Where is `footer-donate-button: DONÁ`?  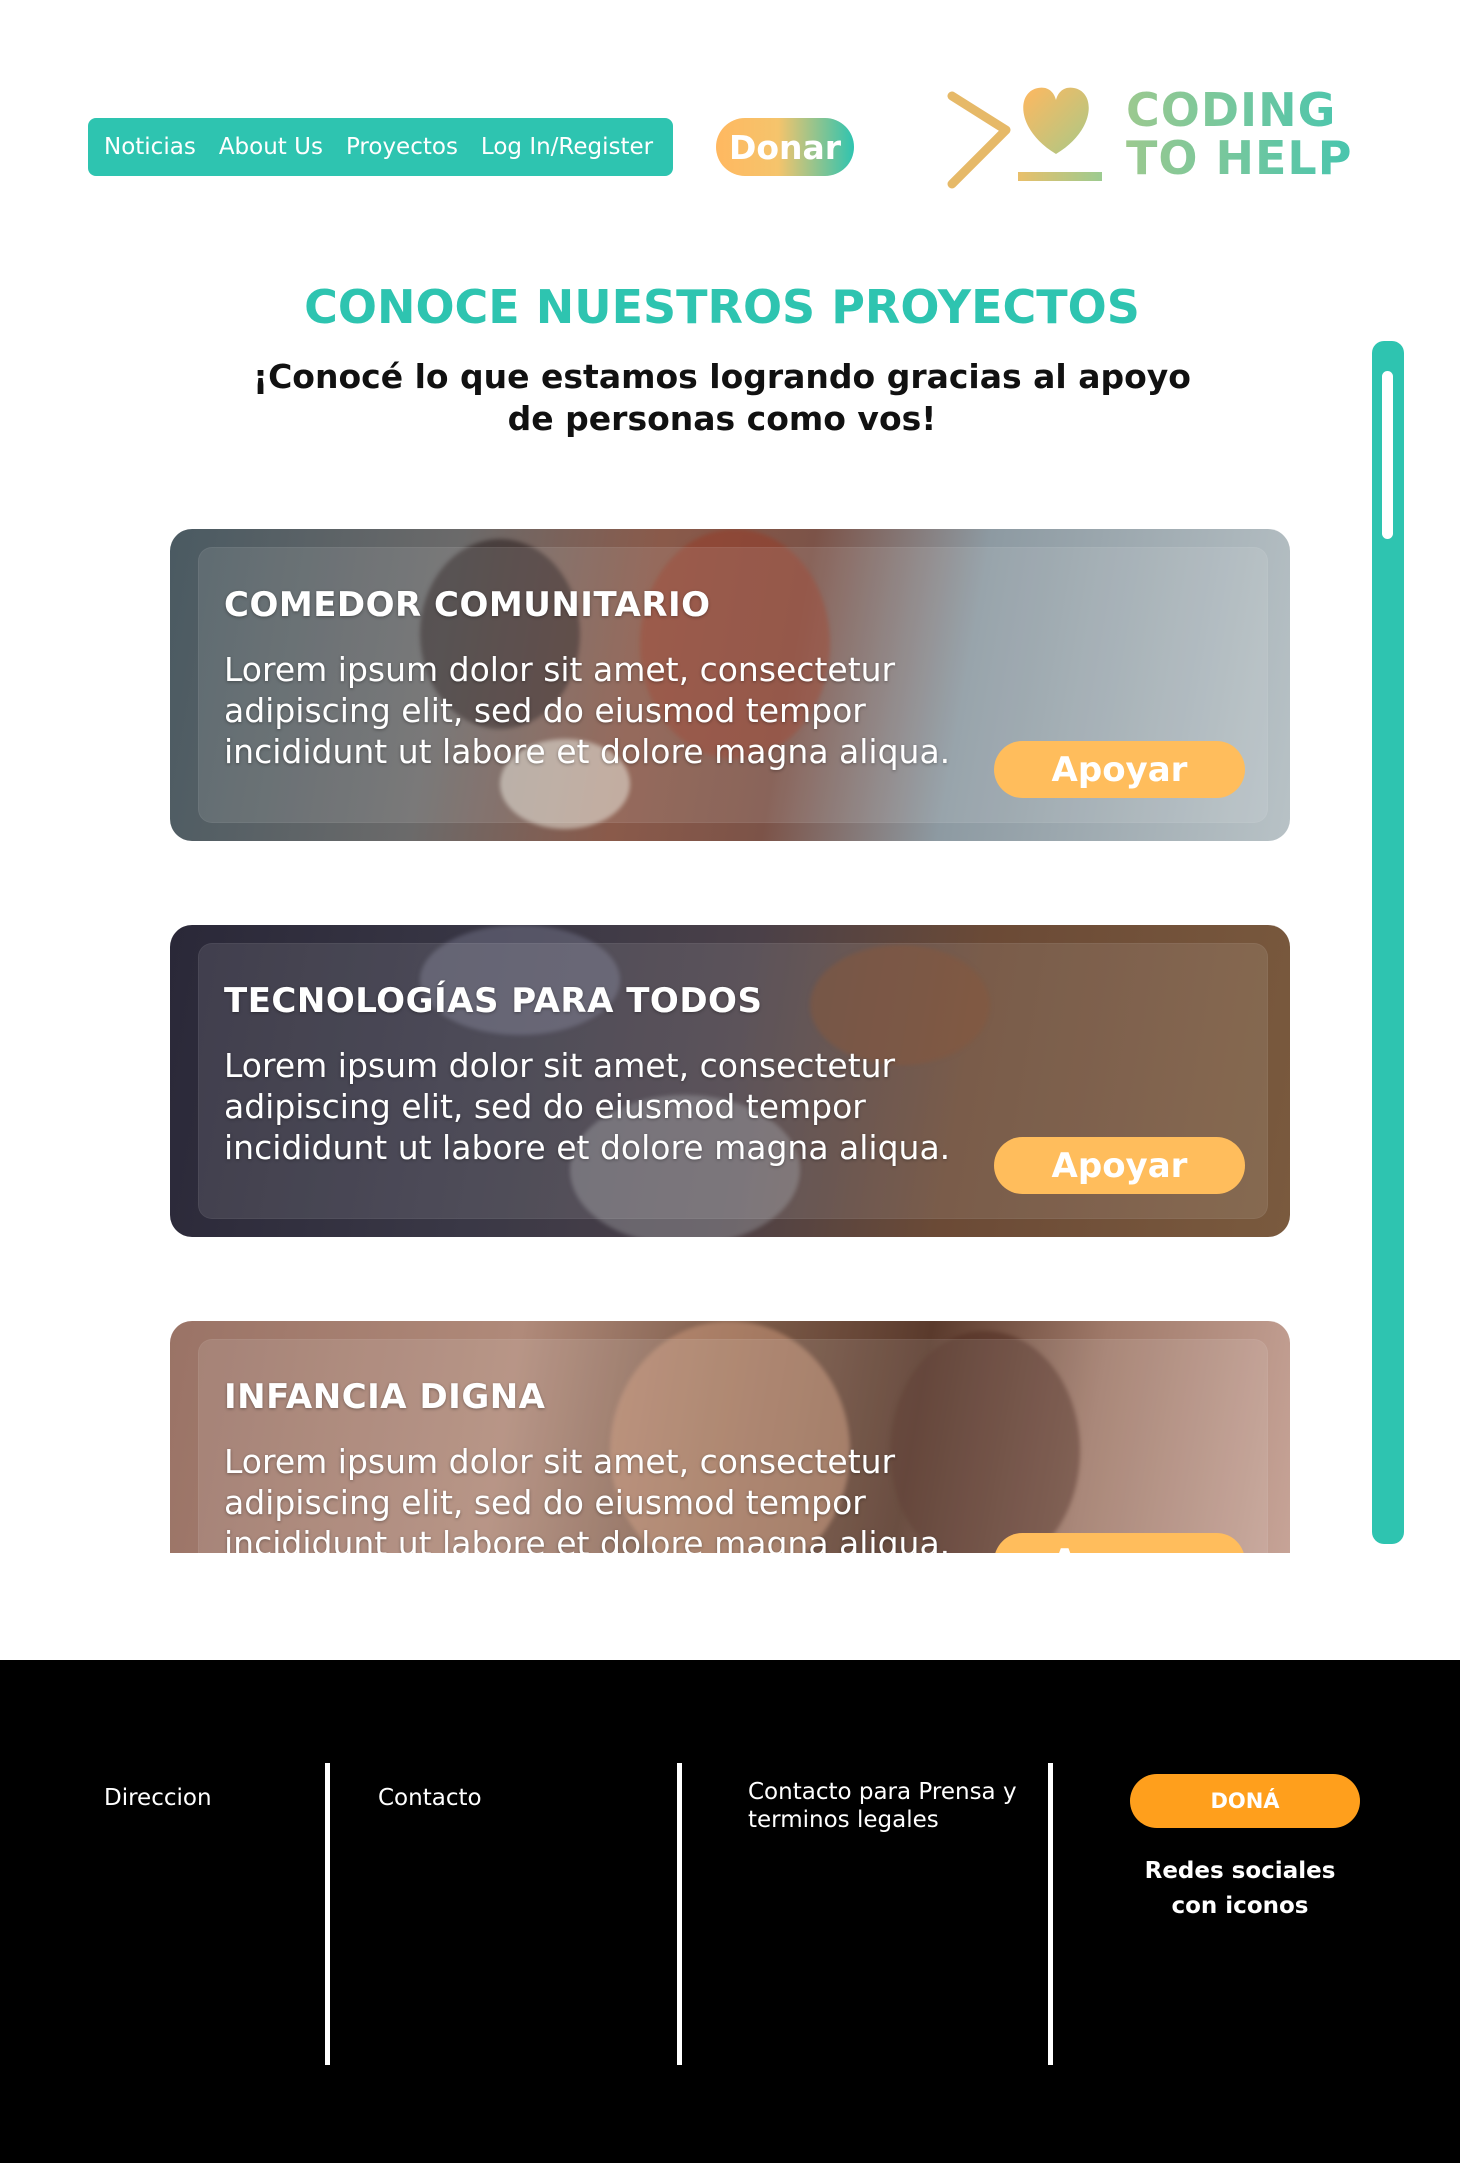 footer-donate-button: DONÁ is located at coordinates (1245, 1801).